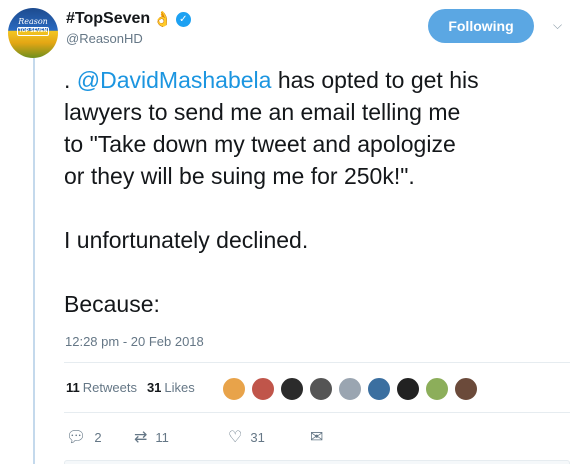 Image resolution: width=586 pixels, height=464 pixels. Describe the element at coordinates (239, 176) in the screenshot. I see `tweet-line-4: or they will be suing me for 250k!".` at that location.